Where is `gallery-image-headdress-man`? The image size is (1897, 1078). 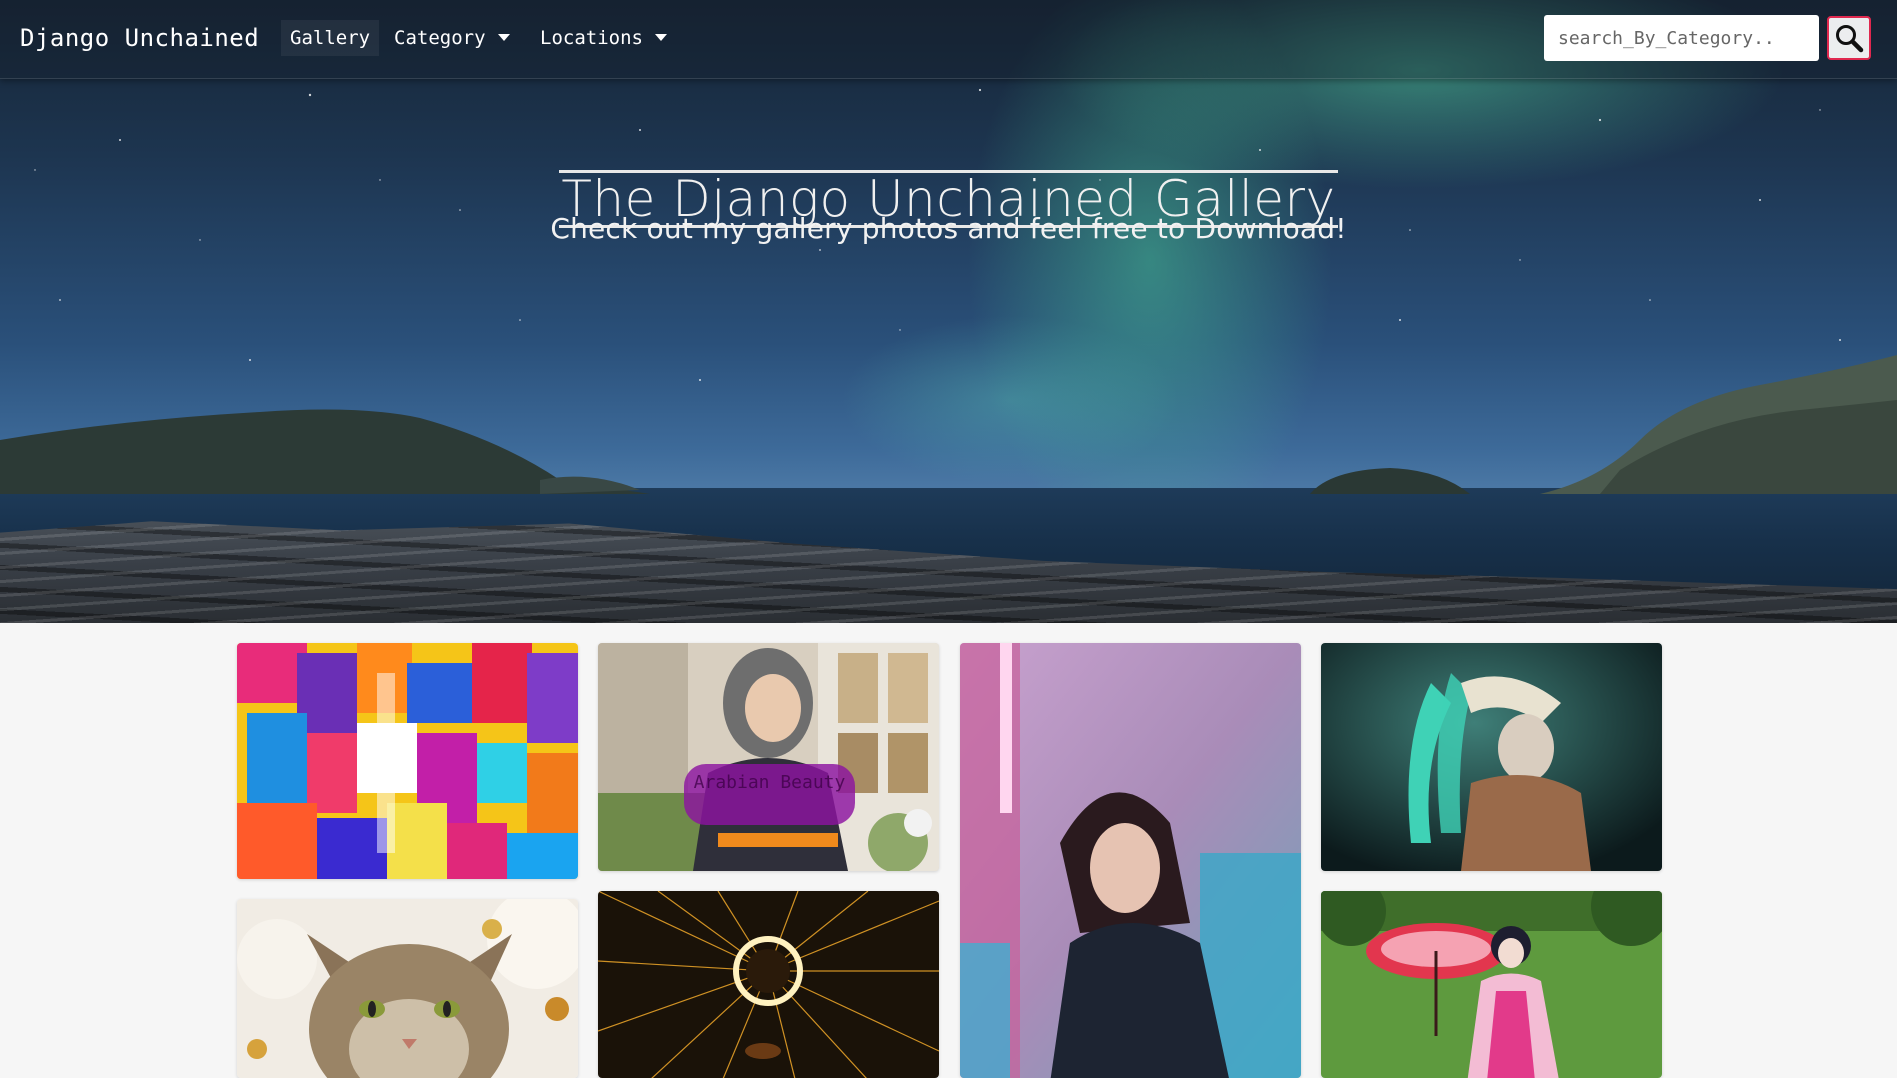 gallery-image-headdress-man is located at coordinates (1491, 757).